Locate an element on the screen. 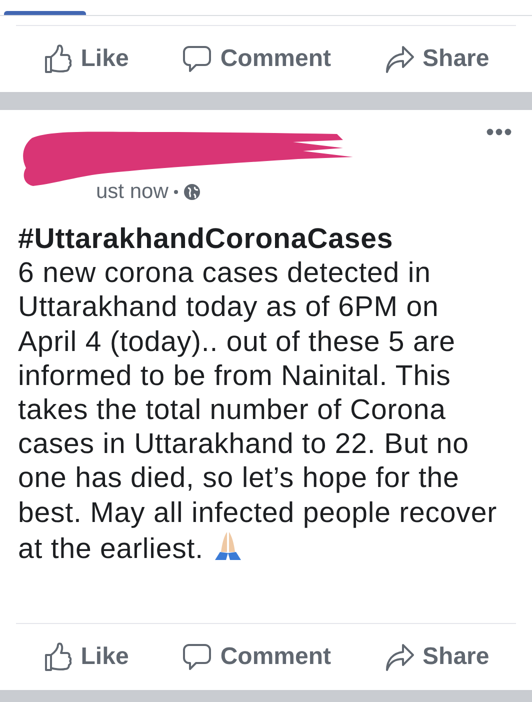 This screenshot has width=532, height=702. globe-icon is located at coordinates (192, 192).